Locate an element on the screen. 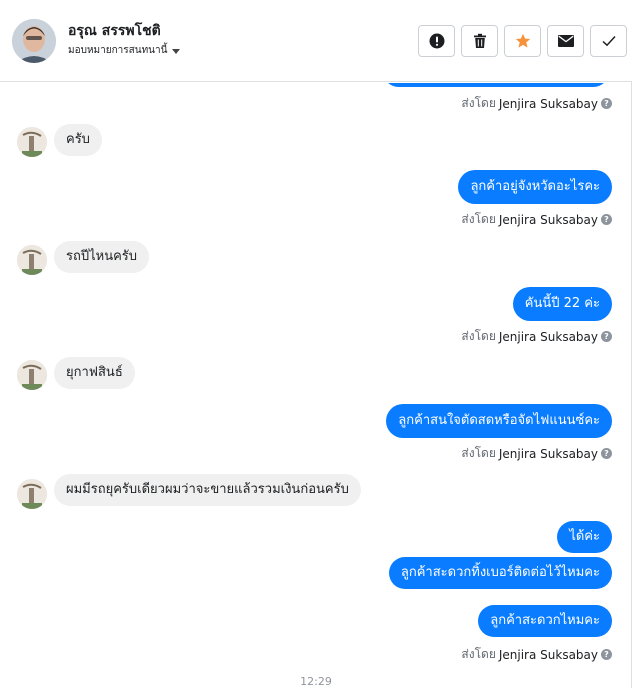 Image resolution: width=633 pixels, height=688 pixels. assign-conversation-dropdown: มอบหมายการสนทนานี้ is located at coordinates (124, 50).